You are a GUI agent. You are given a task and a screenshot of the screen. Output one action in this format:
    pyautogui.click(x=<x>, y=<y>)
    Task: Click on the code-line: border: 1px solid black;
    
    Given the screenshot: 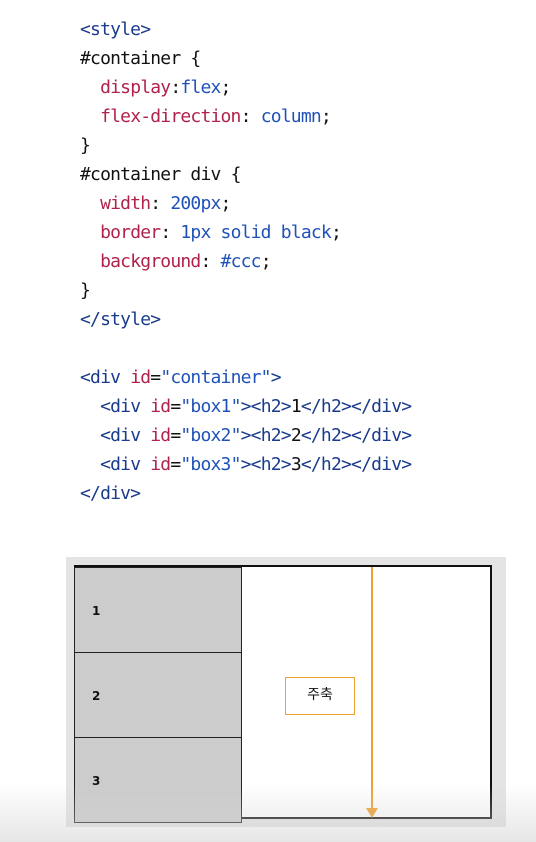 What is the action you would take?
    pyautogui.click(x=245, y=232)
    